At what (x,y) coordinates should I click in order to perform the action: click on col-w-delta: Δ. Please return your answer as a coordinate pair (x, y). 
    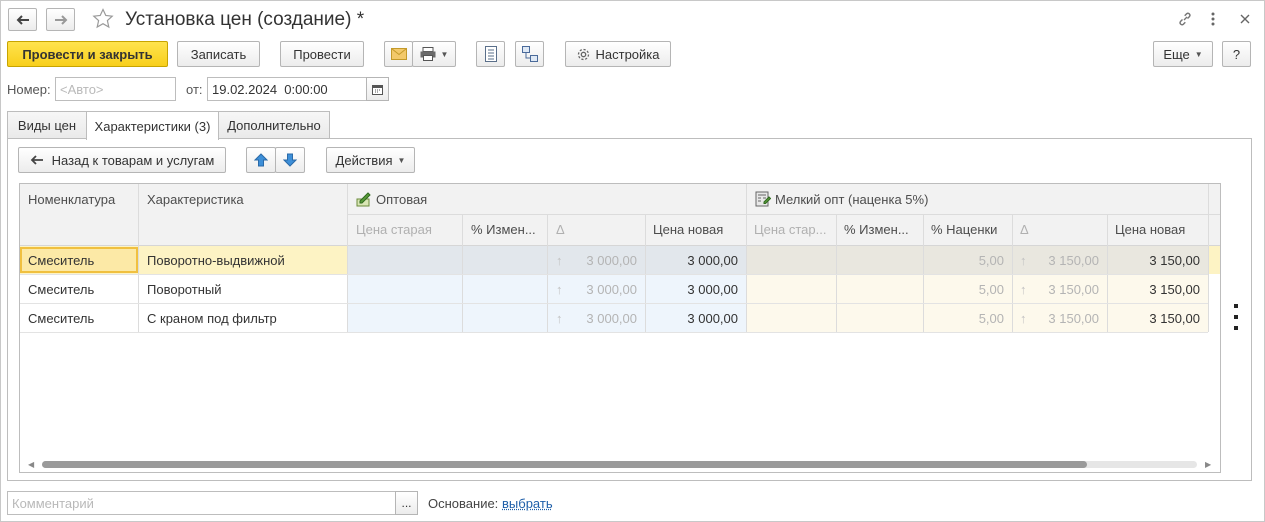
    Looking at the image, I should click on (571, 229).